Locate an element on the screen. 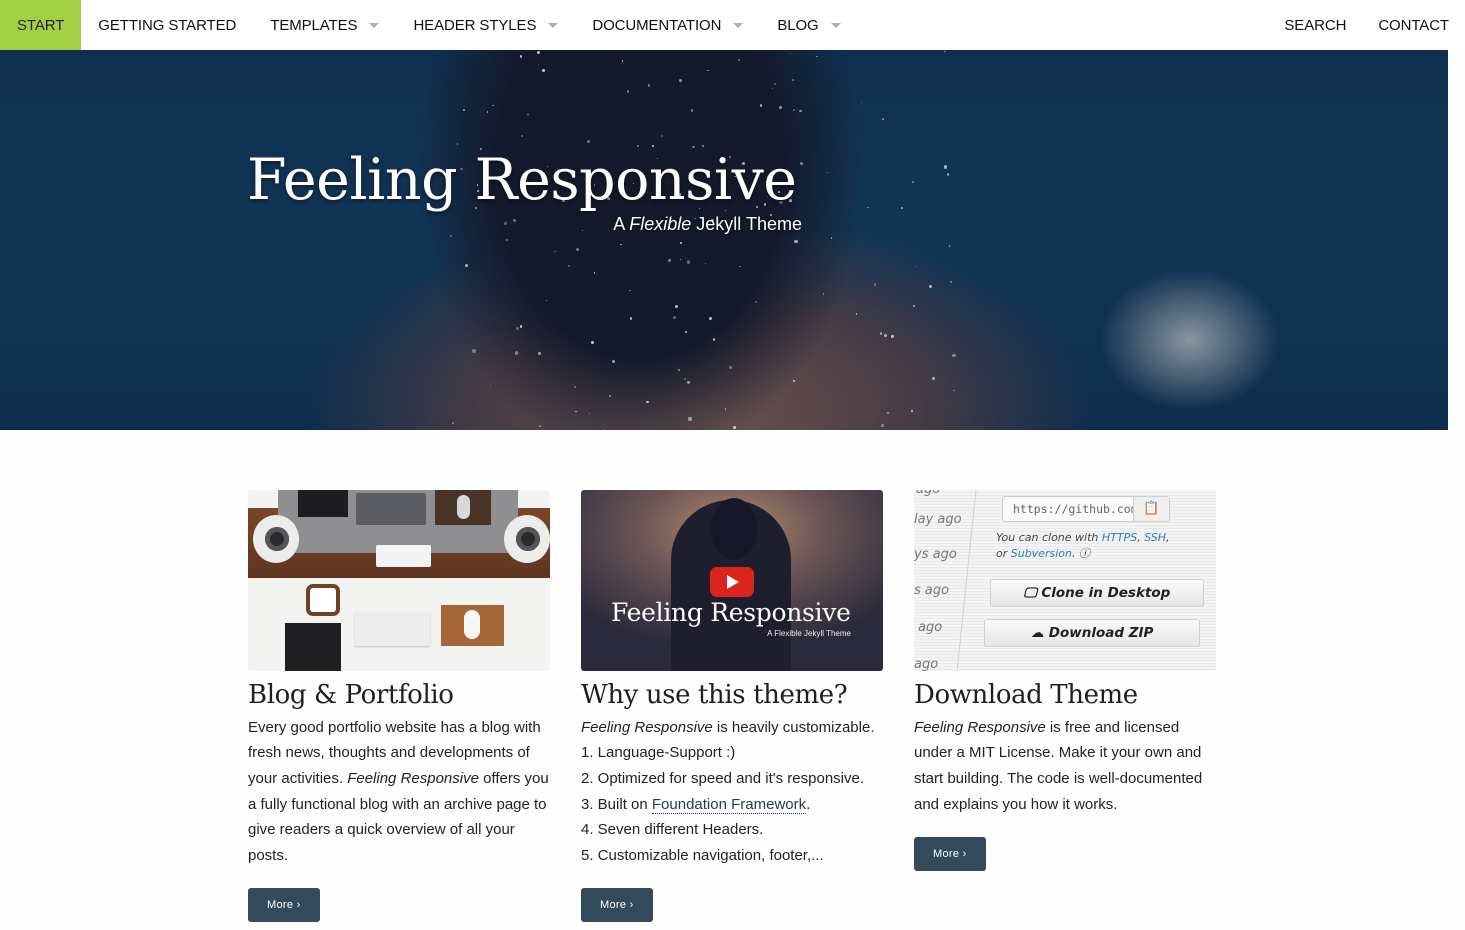  clone-desktop-image-button: 🖵 Clone in Desktop is located at coordinates (1097, 593).